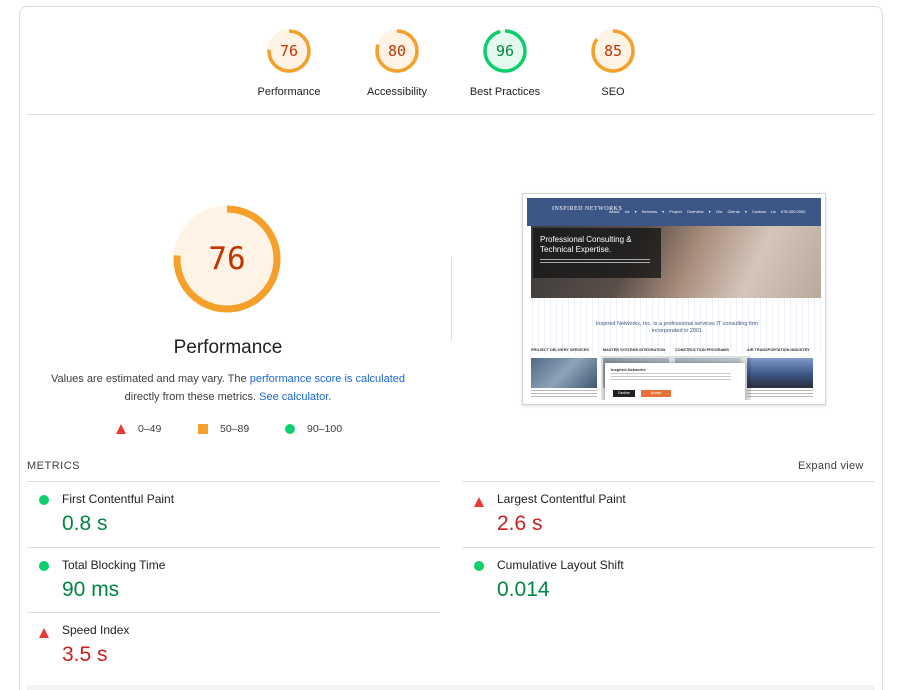  Describe the element at coordinates (289, 51) in the screenshot. I see `gauge-score: 76` at that location.